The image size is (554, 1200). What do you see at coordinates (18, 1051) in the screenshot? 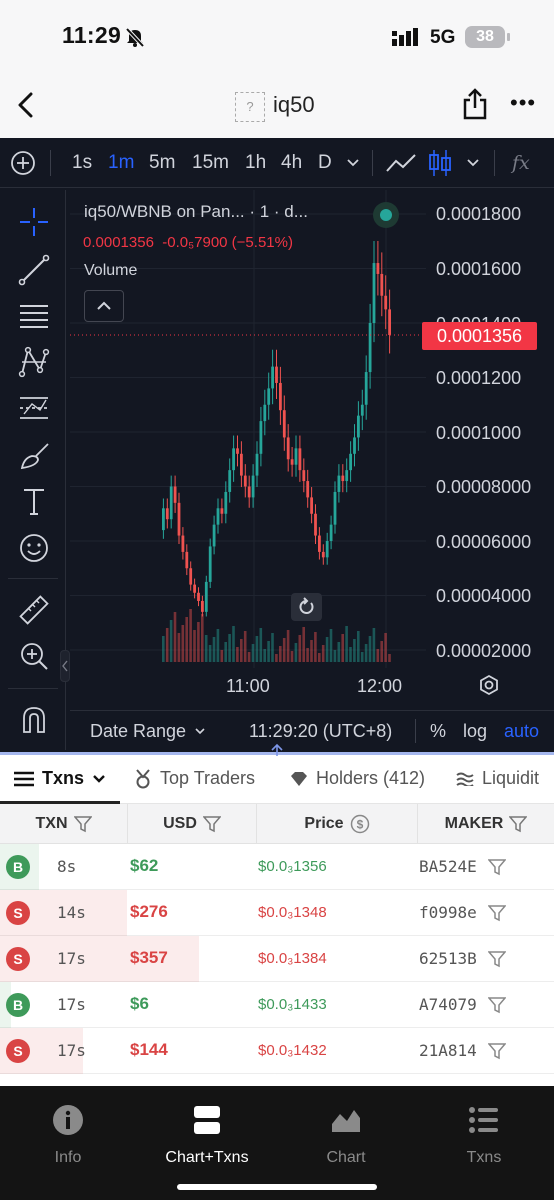
I see `sell-badge: S` at bounding box center [18, 1051].